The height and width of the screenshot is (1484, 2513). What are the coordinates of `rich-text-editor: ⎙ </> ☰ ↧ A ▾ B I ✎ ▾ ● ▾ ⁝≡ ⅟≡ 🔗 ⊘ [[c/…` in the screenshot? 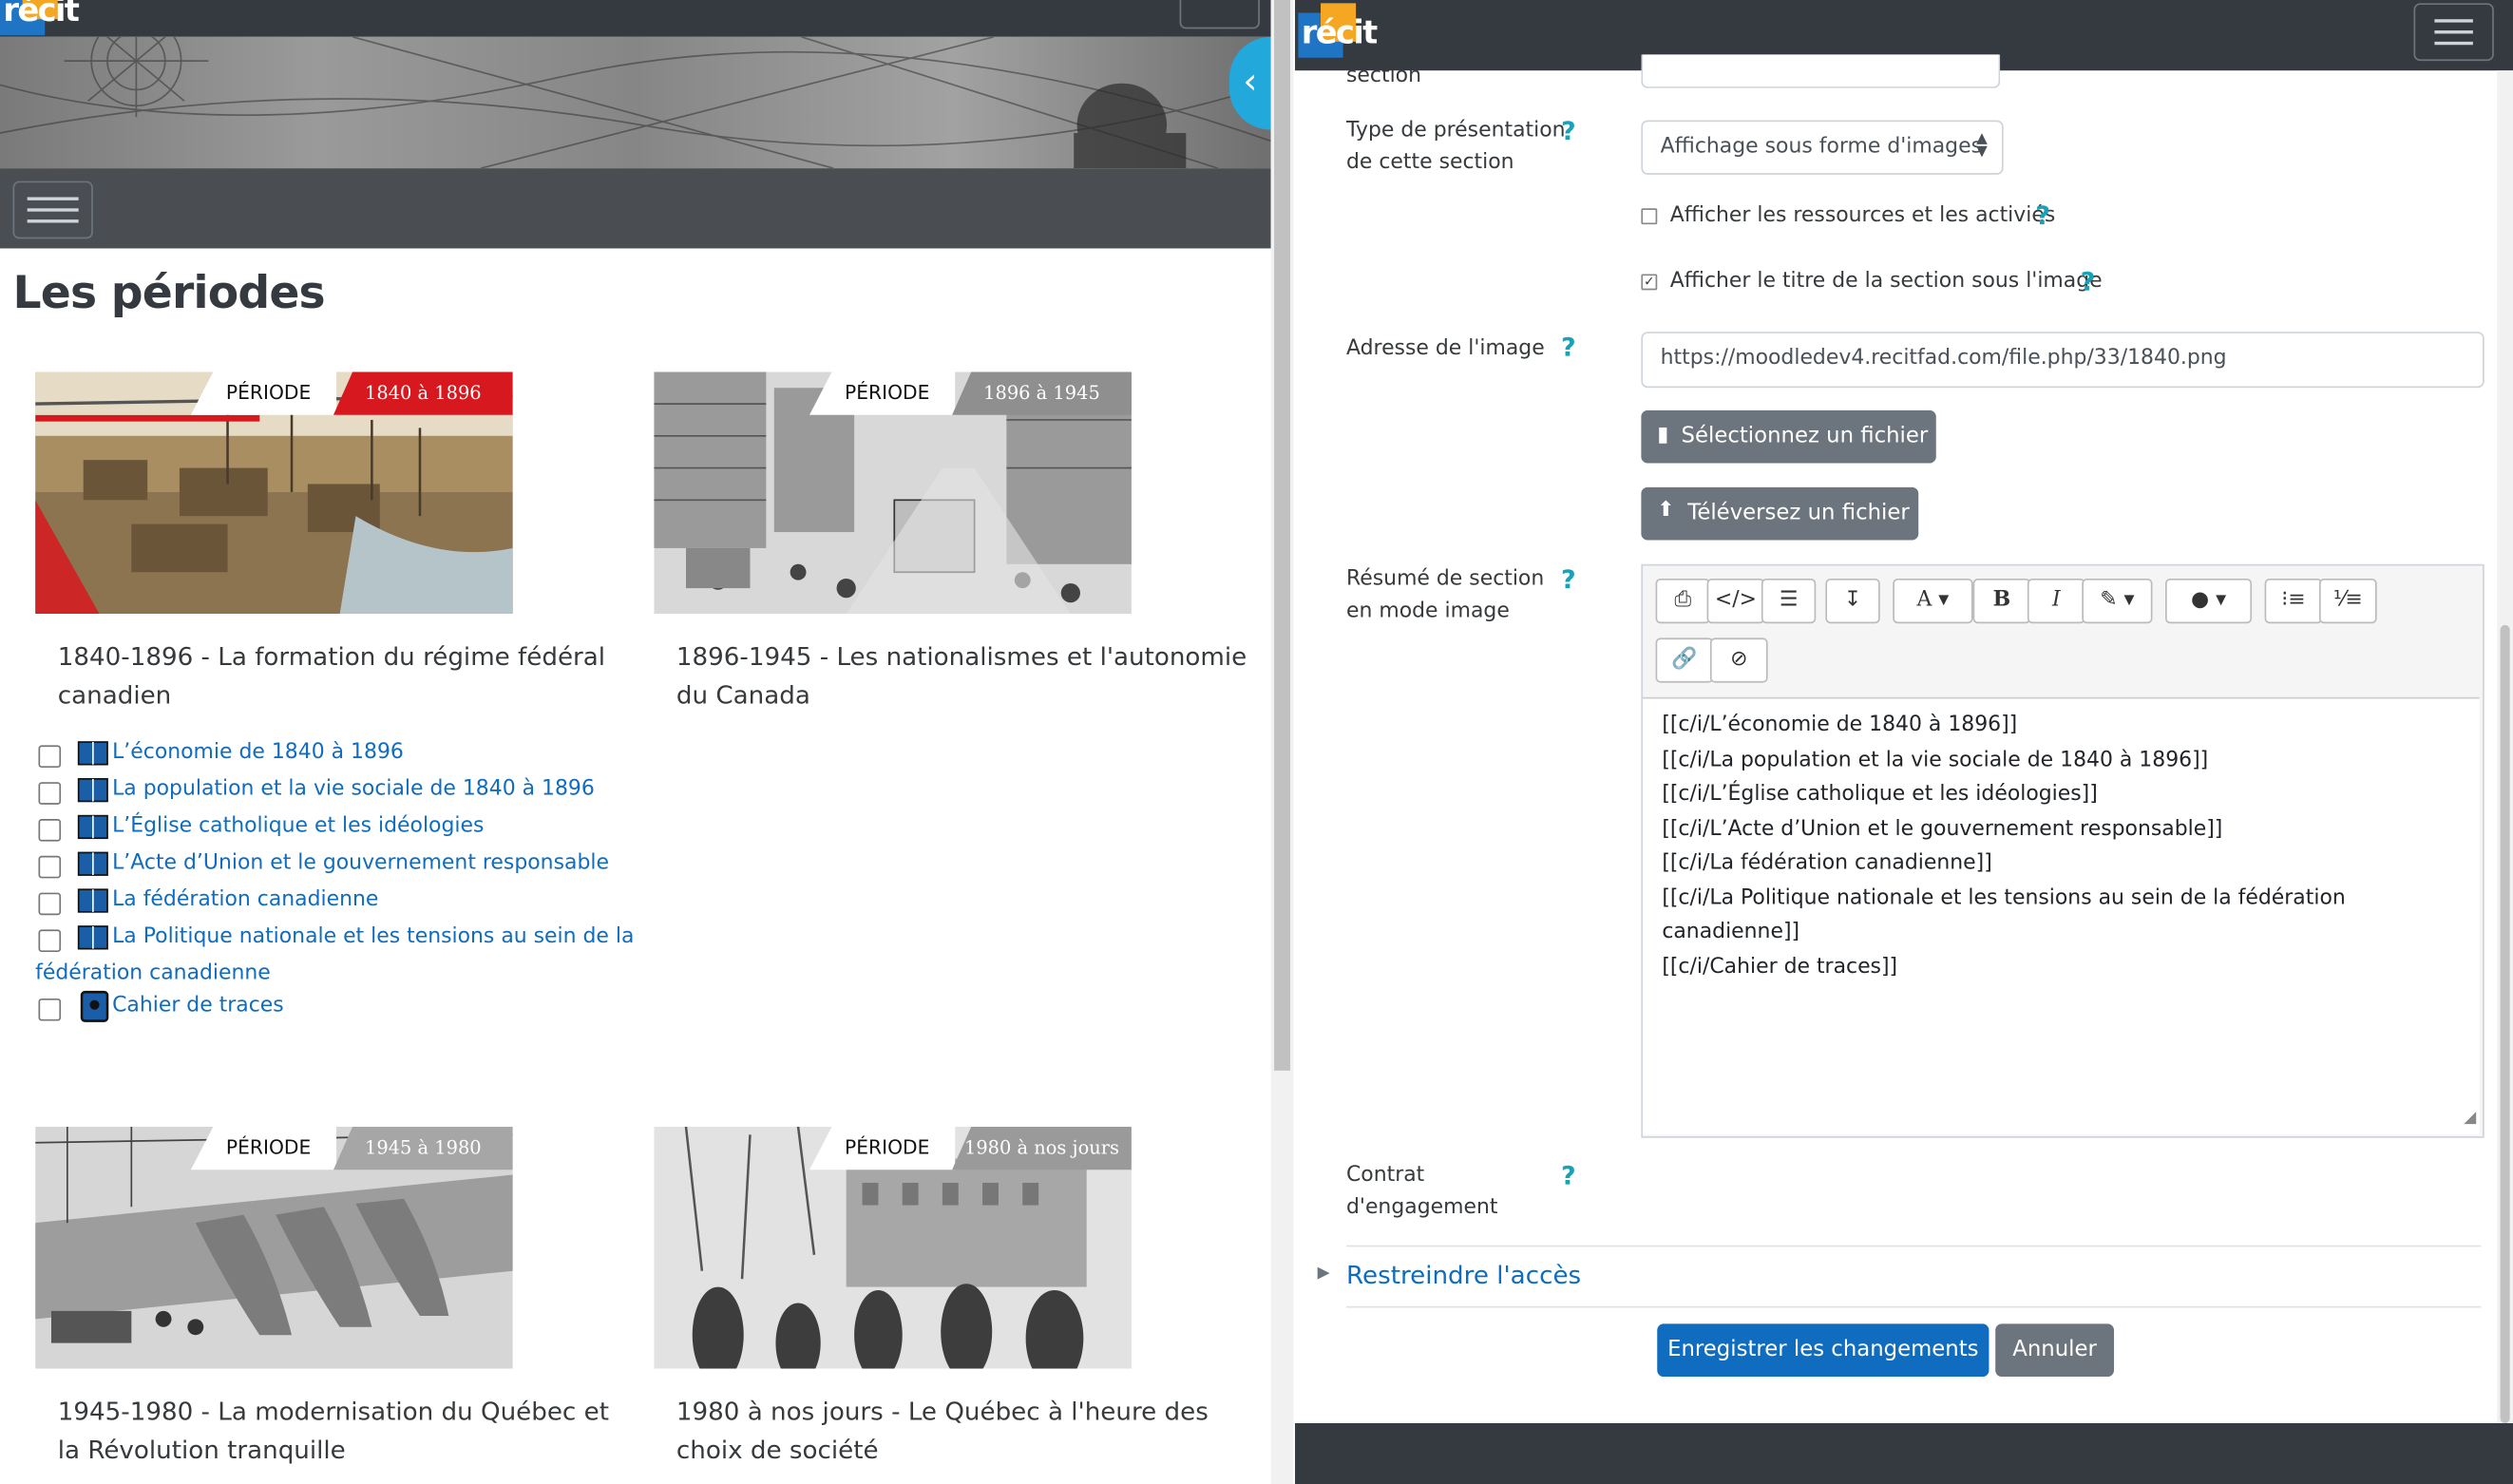 It's located at (2062, 850).